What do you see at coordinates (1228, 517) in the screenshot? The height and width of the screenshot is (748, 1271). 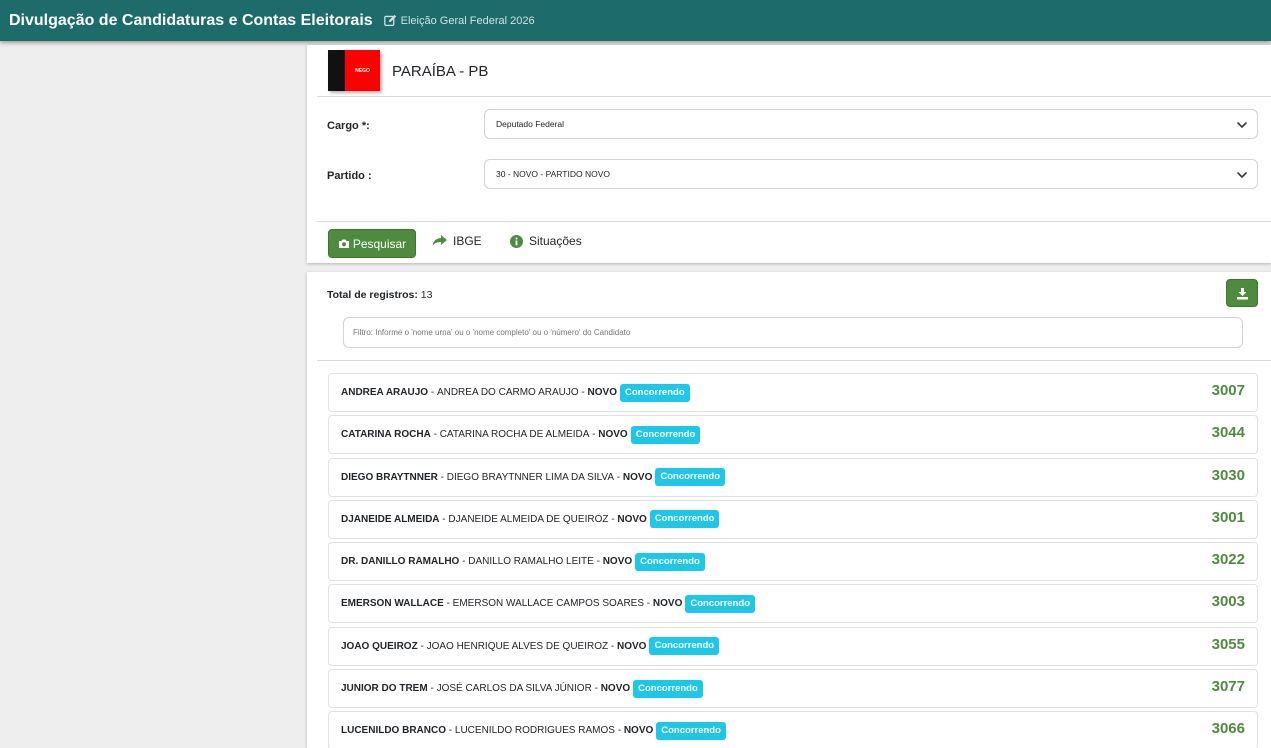 I see `candidate-number: 3001` at bounding box center [1228, 517].